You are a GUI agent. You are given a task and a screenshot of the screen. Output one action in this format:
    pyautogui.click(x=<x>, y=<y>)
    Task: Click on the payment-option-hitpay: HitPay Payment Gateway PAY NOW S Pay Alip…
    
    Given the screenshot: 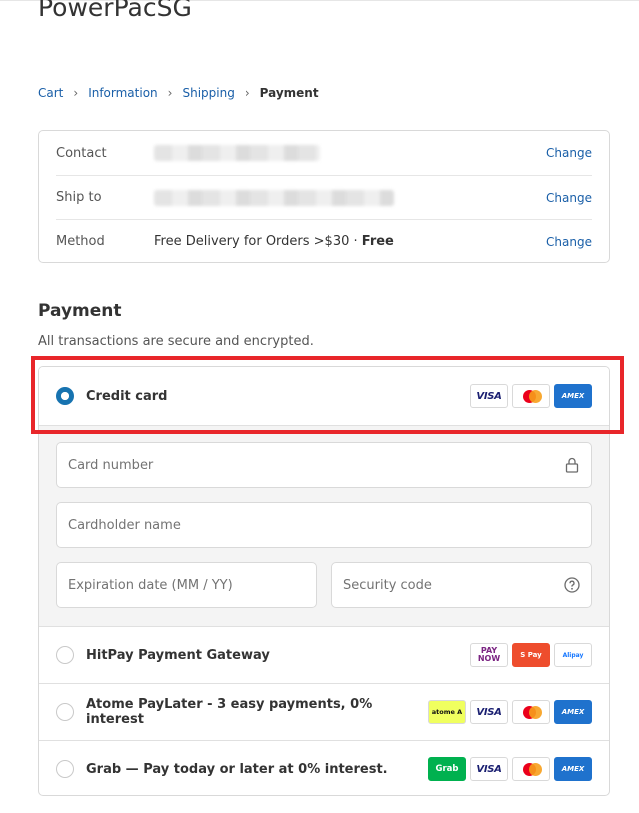 What is the action you would take?
    pyautogui.click(x=324, y=654)
    